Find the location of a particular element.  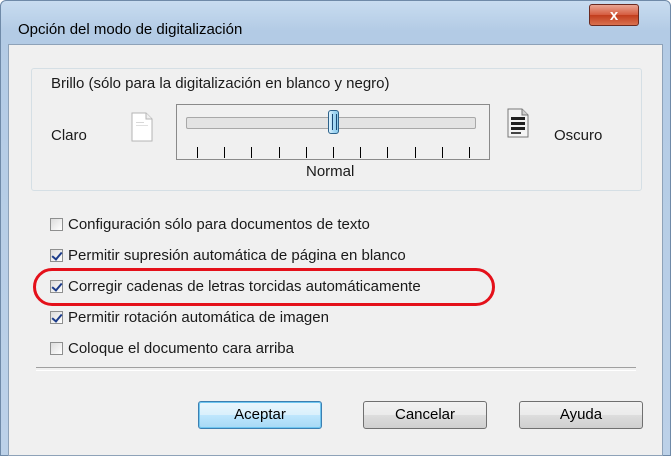

normal-label: Normal is located at coordinates (330, 171).